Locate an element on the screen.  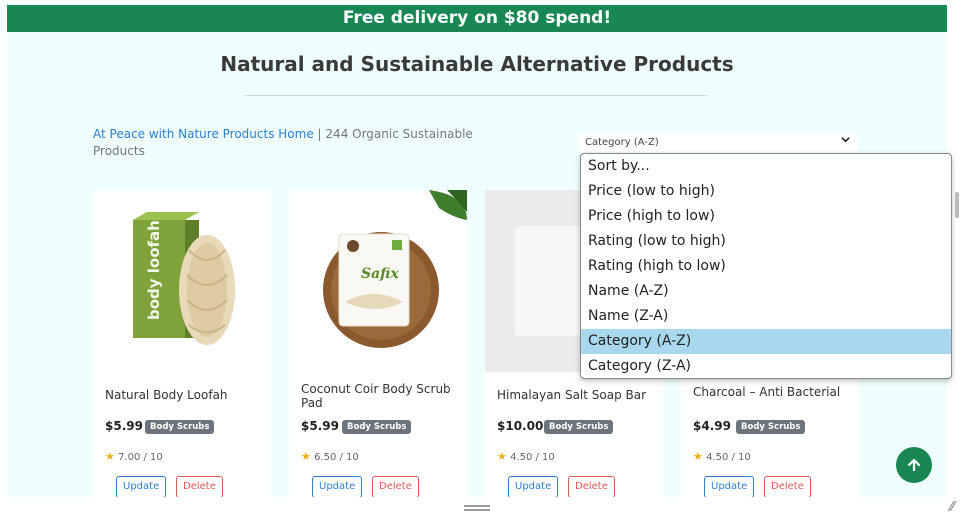
back-to-top-button is located at coordinates (914, 465).